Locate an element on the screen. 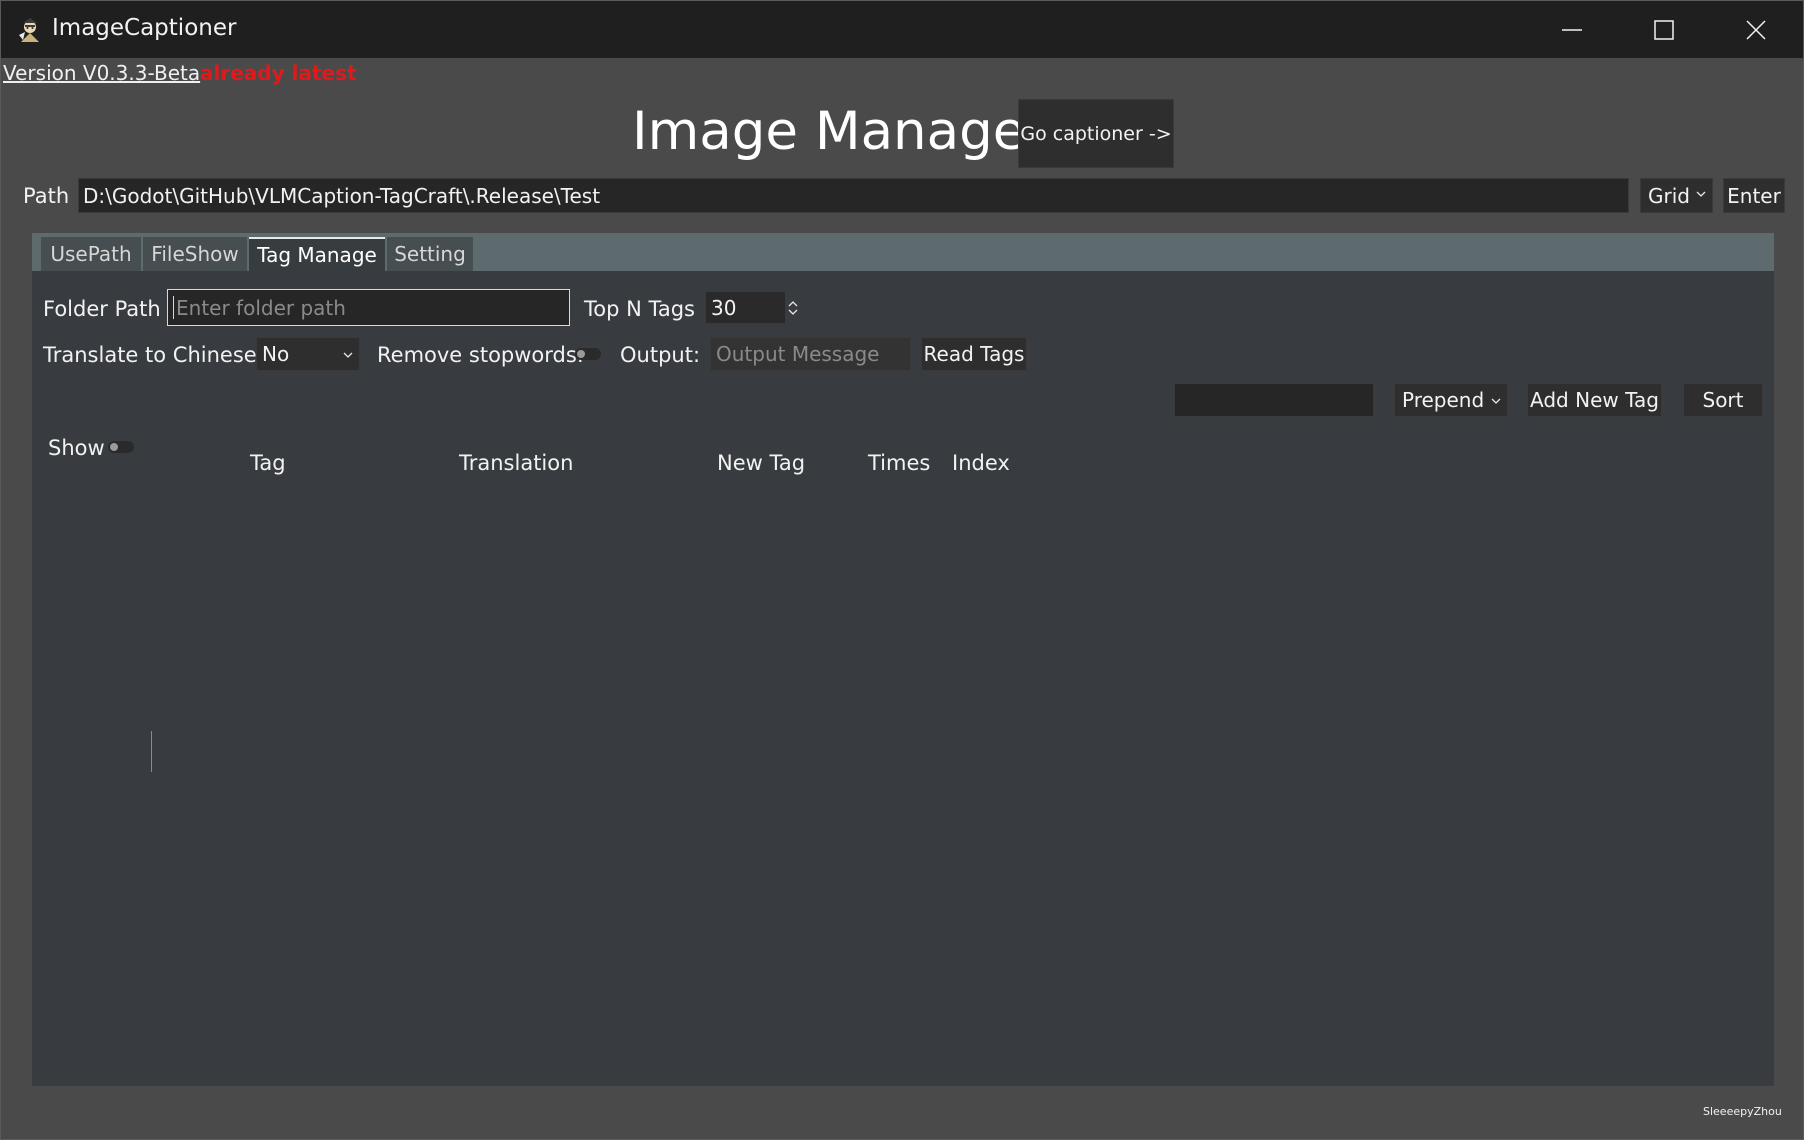 Image resolution: width=1804 pixels, height=1140 pixels. folder-path-label: Folder Path is located at coordinates (102, 309).